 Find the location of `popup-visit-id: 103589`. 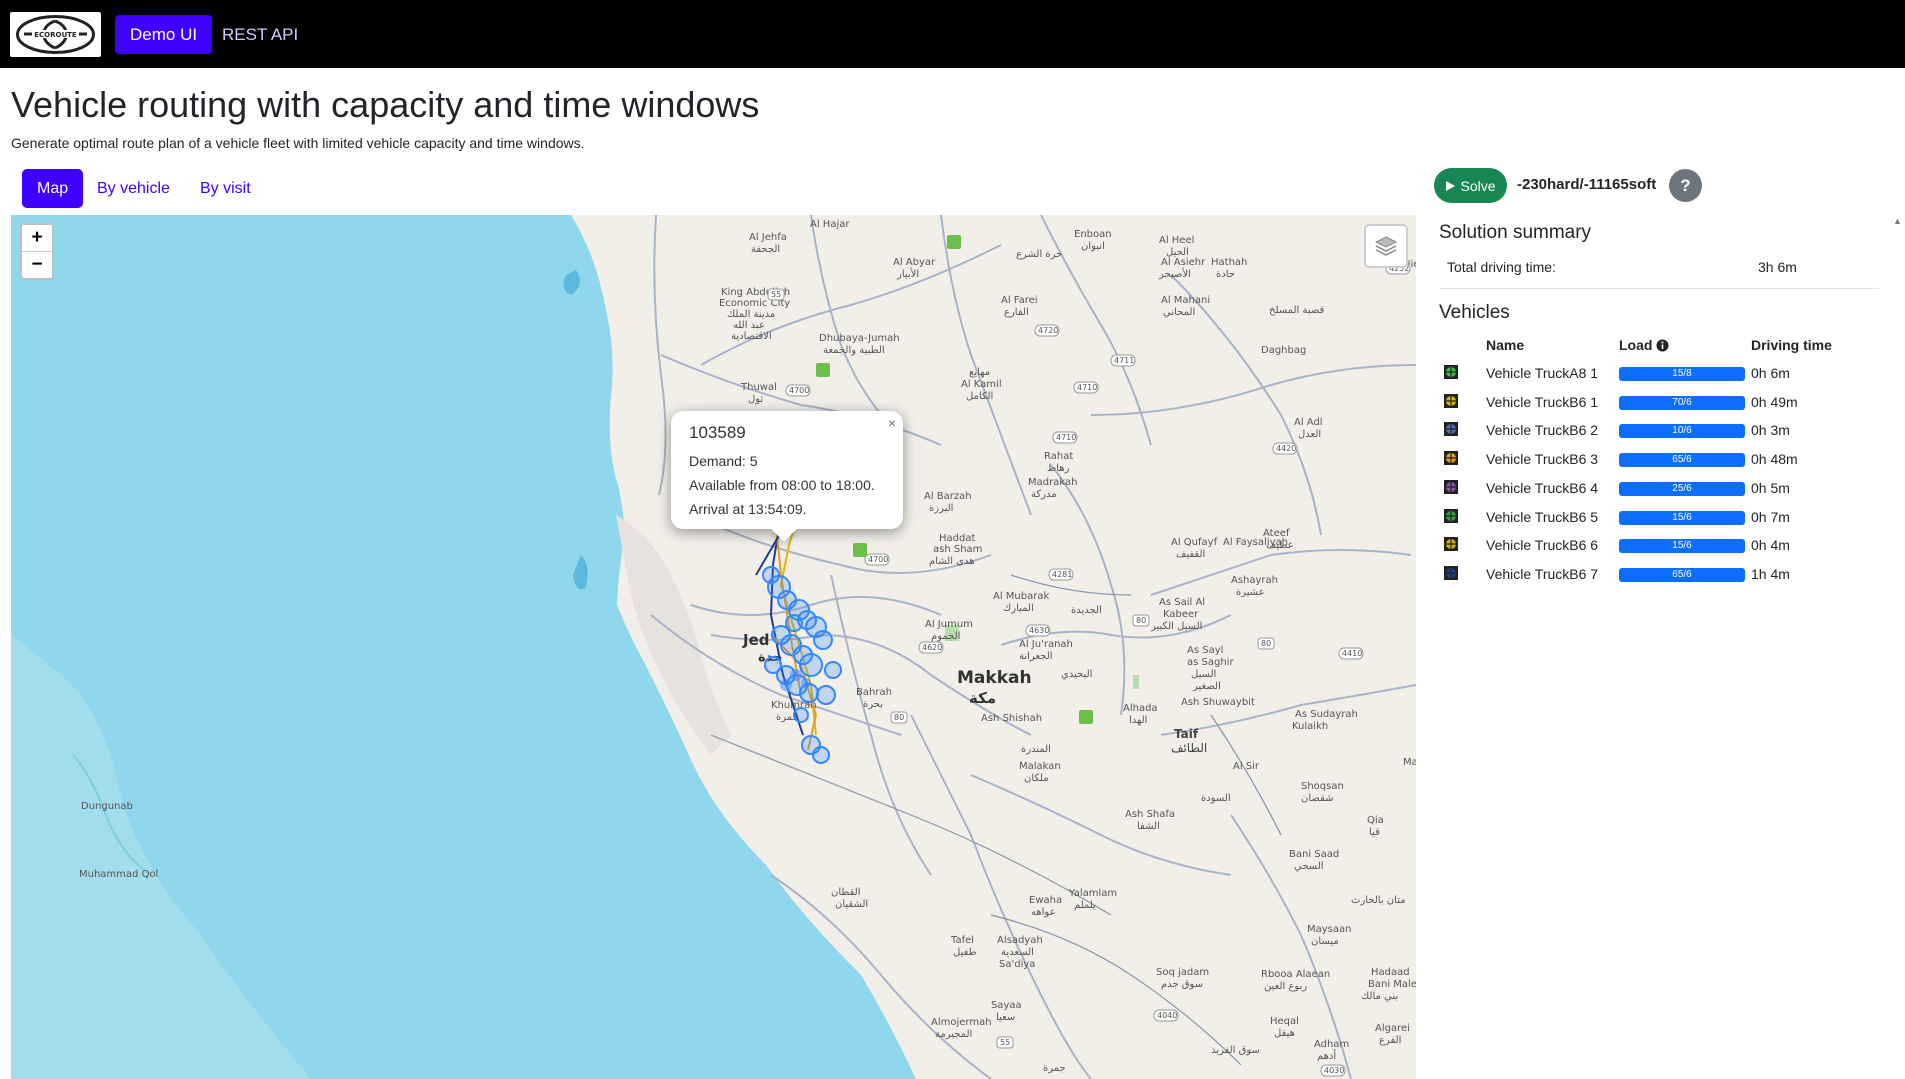

popup-visit-id: 103589 is located at coordinates (717, 432).